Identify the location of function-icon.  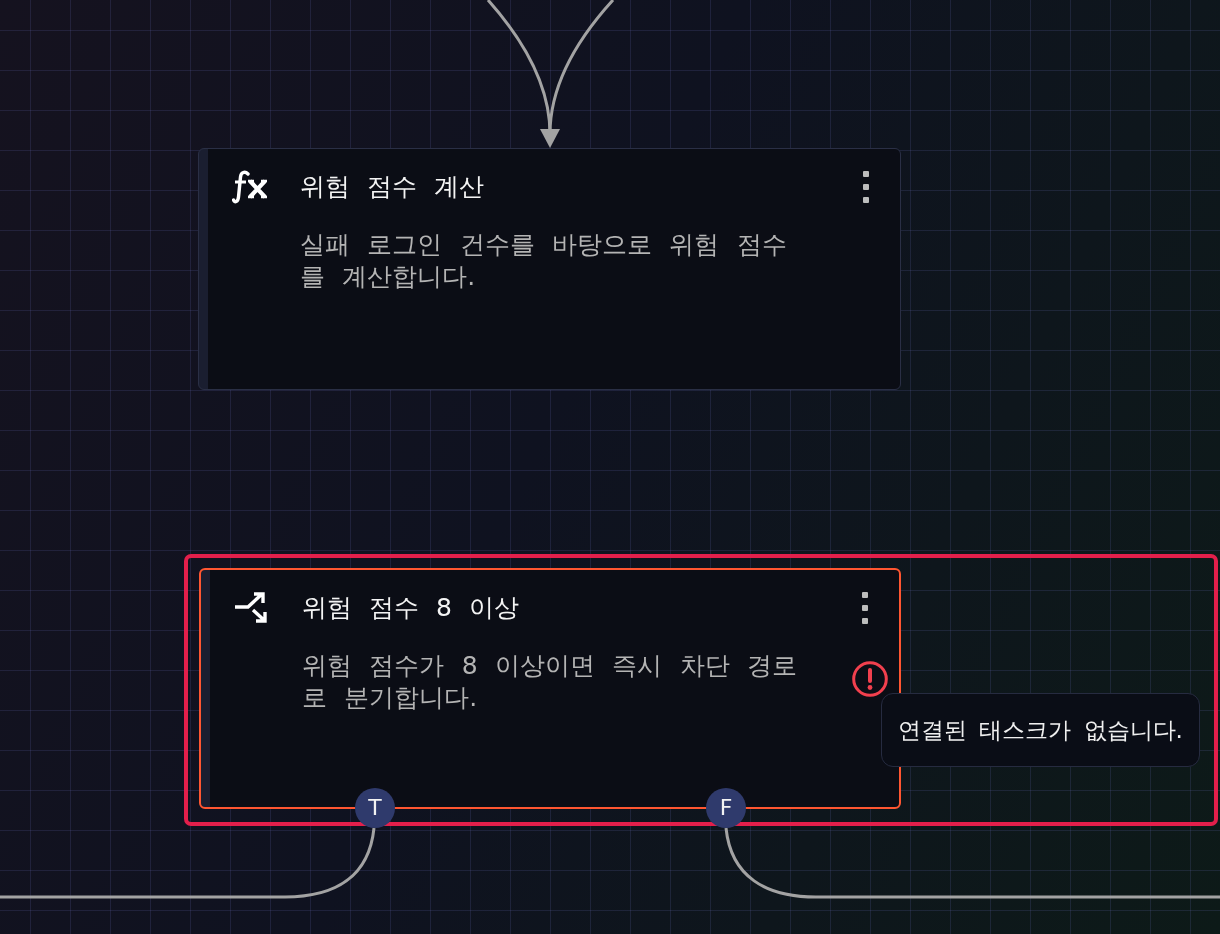
(250, 187).